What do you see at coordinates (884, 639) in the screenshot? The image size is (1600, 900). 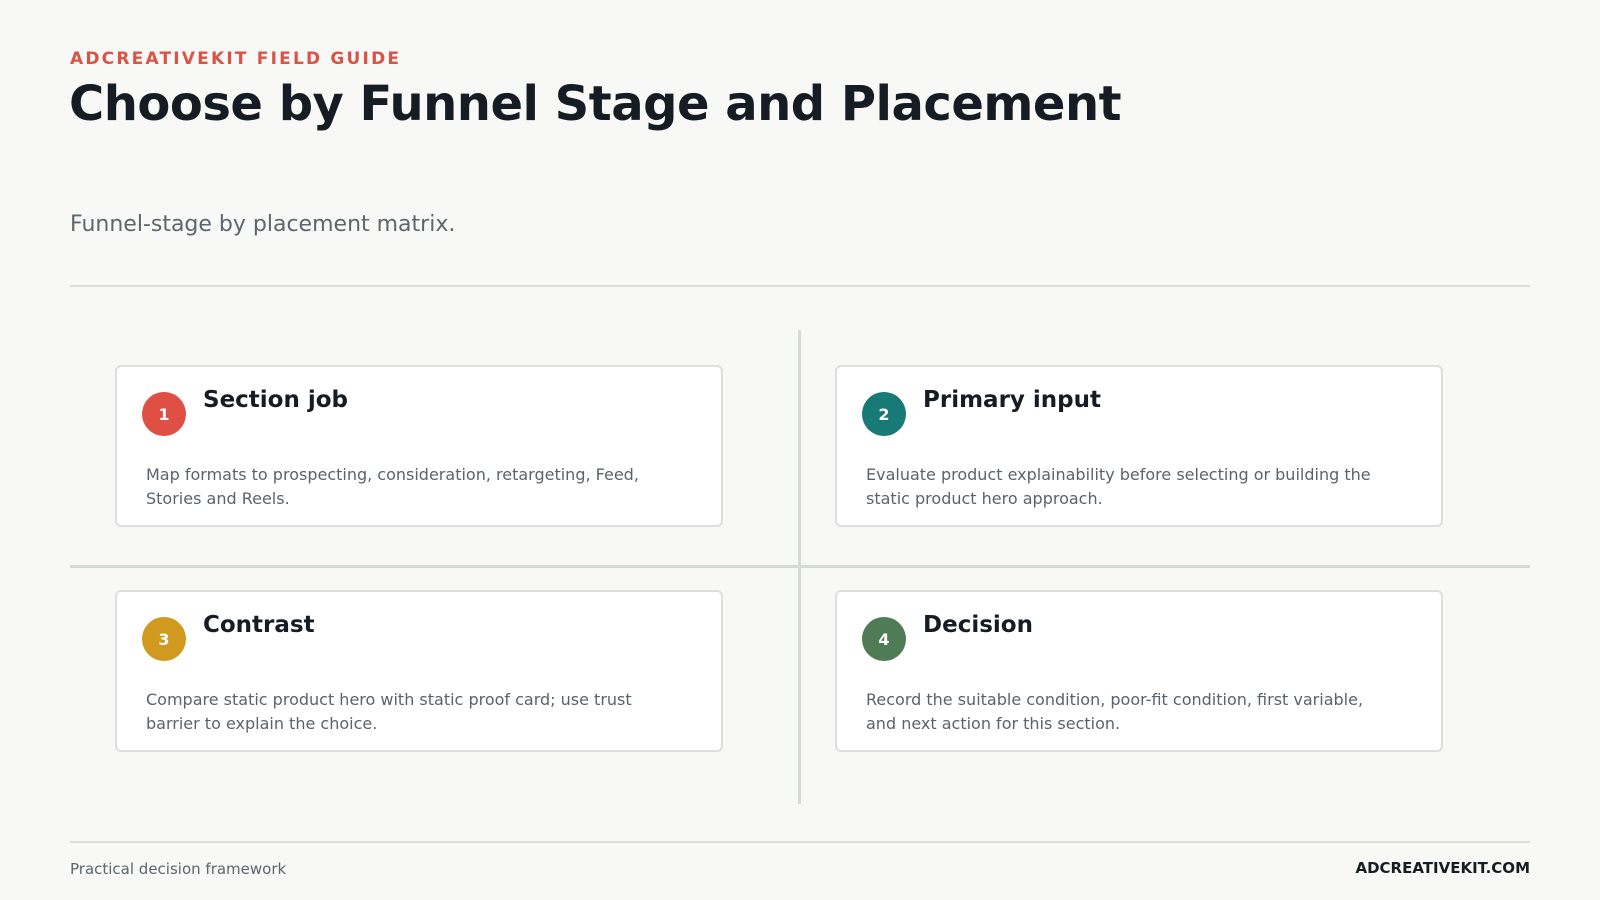 I see `step-badge: 4` at bounding box center [884, 639].